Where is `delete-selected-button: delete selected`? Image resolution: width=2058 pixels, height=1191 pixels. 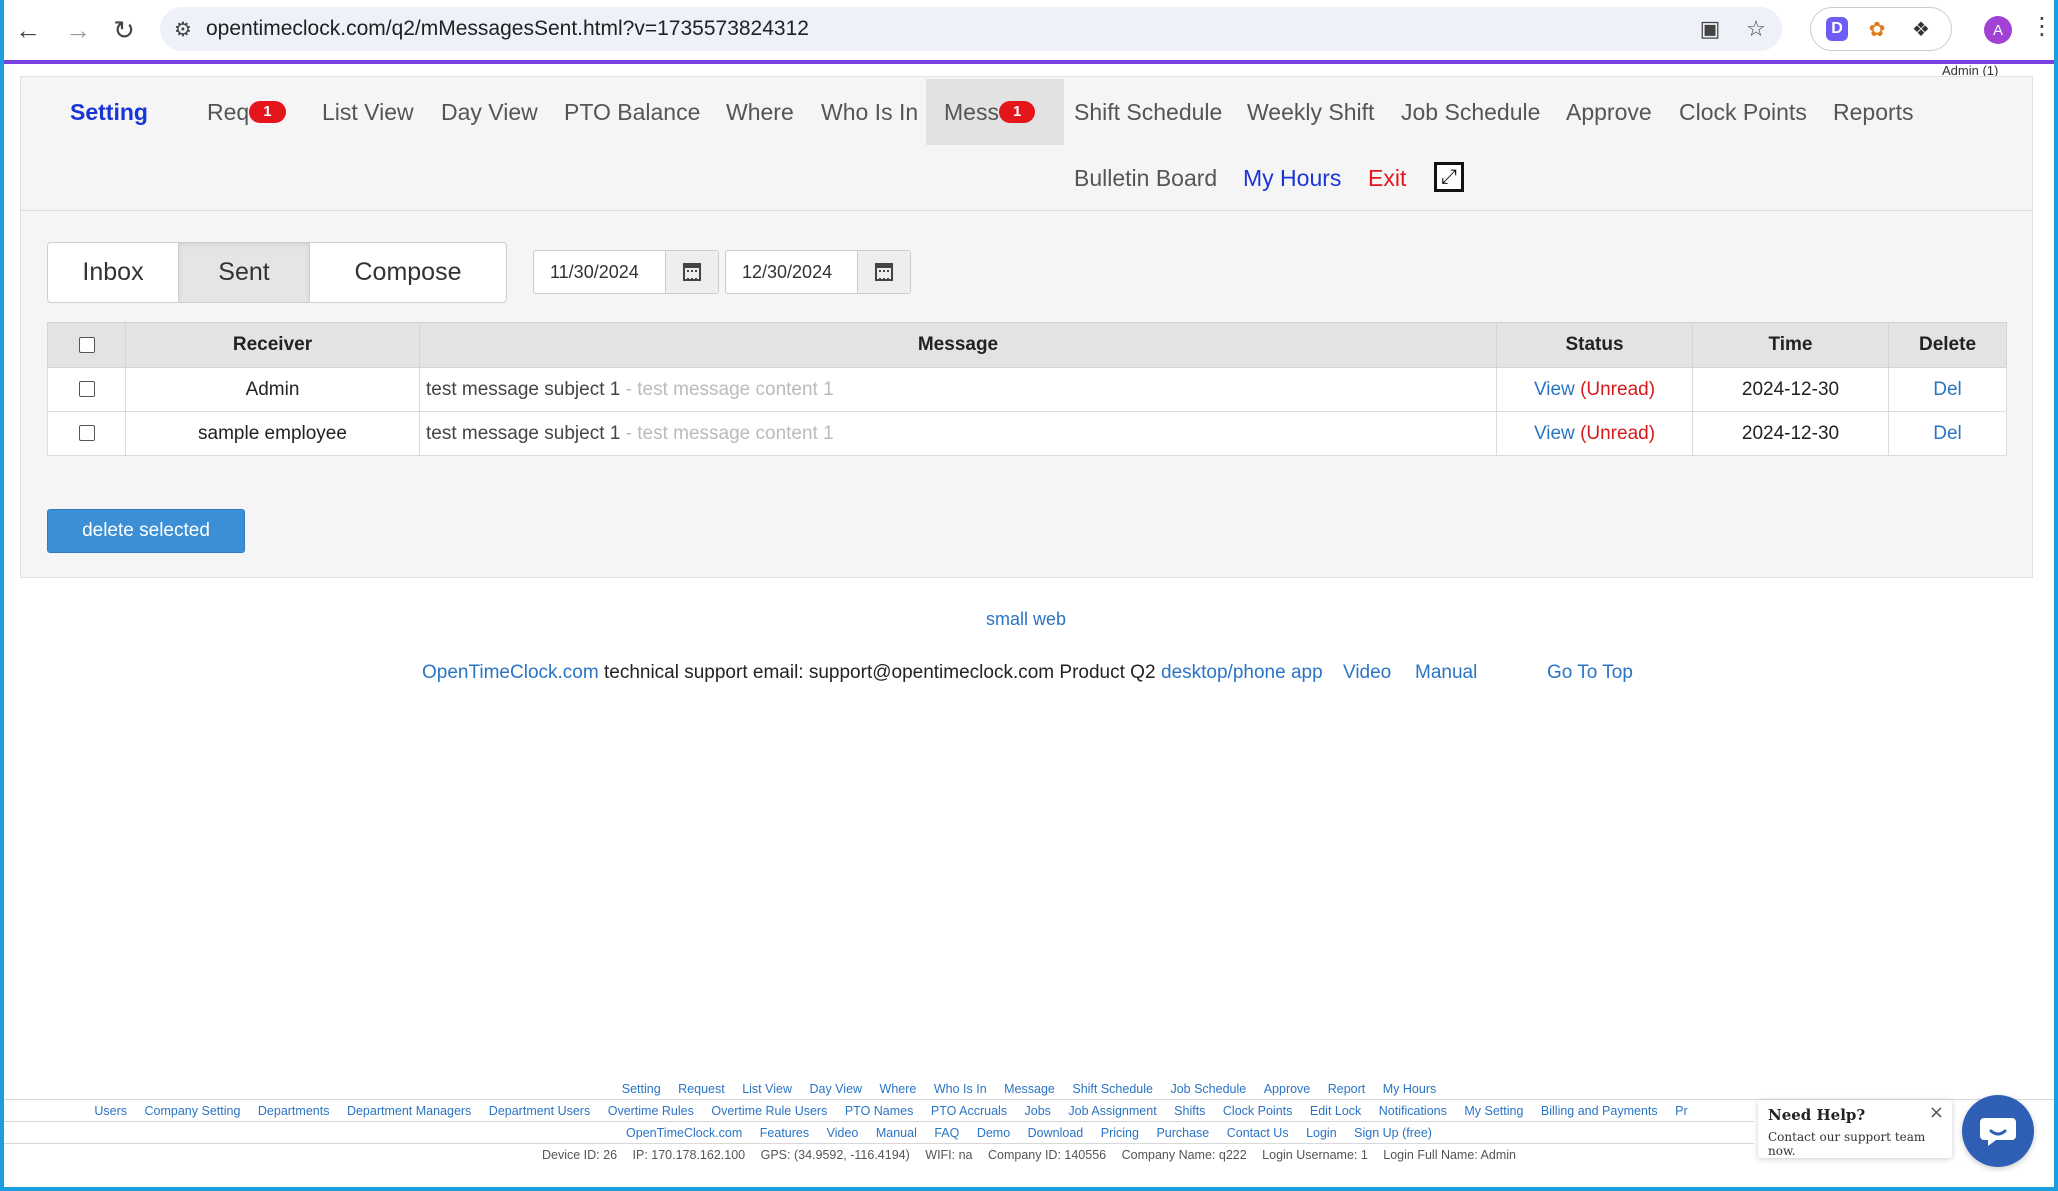
delete-selected-button: delete selected is located at coordinates (146, 531).